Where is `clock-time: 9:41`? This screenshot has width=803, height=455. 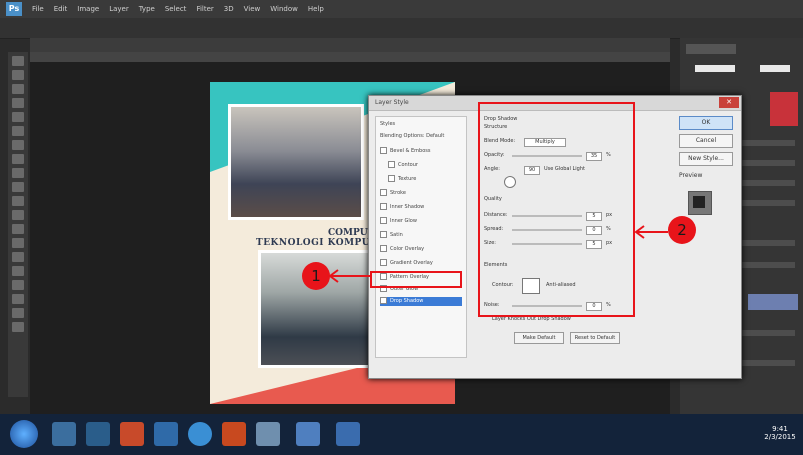 clock-time: 9:41 is located at coordinates (780, 429).